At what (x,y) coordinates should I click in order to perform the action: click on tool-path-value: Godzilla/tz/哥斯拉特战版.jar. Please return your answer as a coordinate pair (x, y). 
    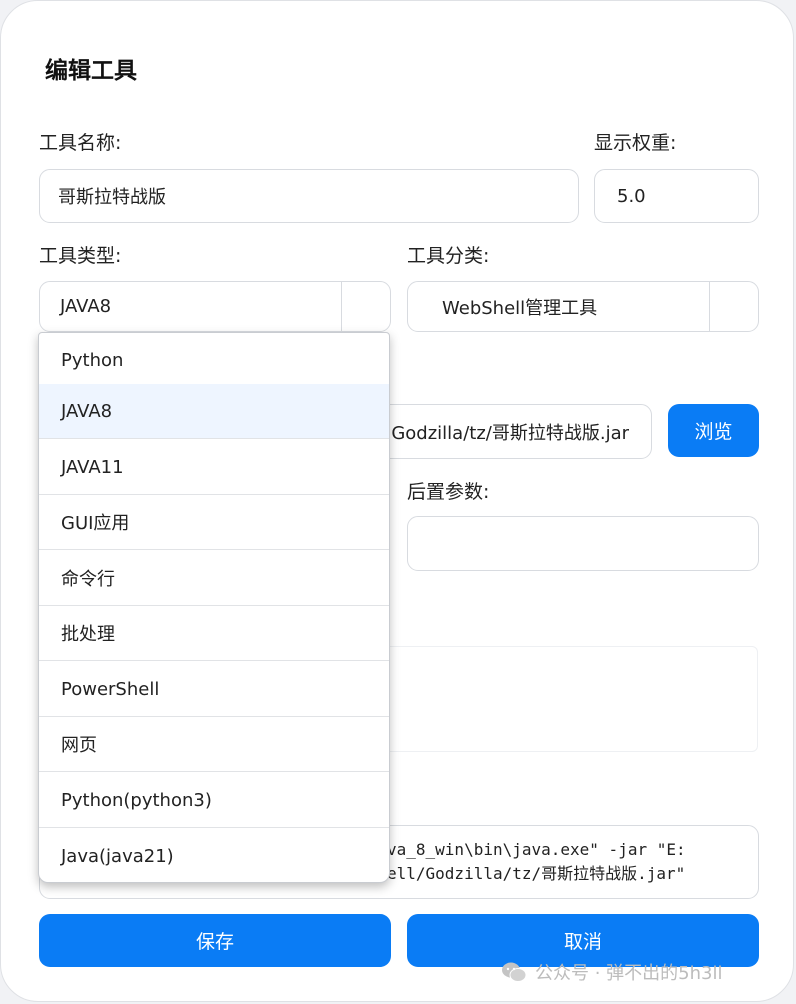
    Looking at the image, I should click on (510, 433).